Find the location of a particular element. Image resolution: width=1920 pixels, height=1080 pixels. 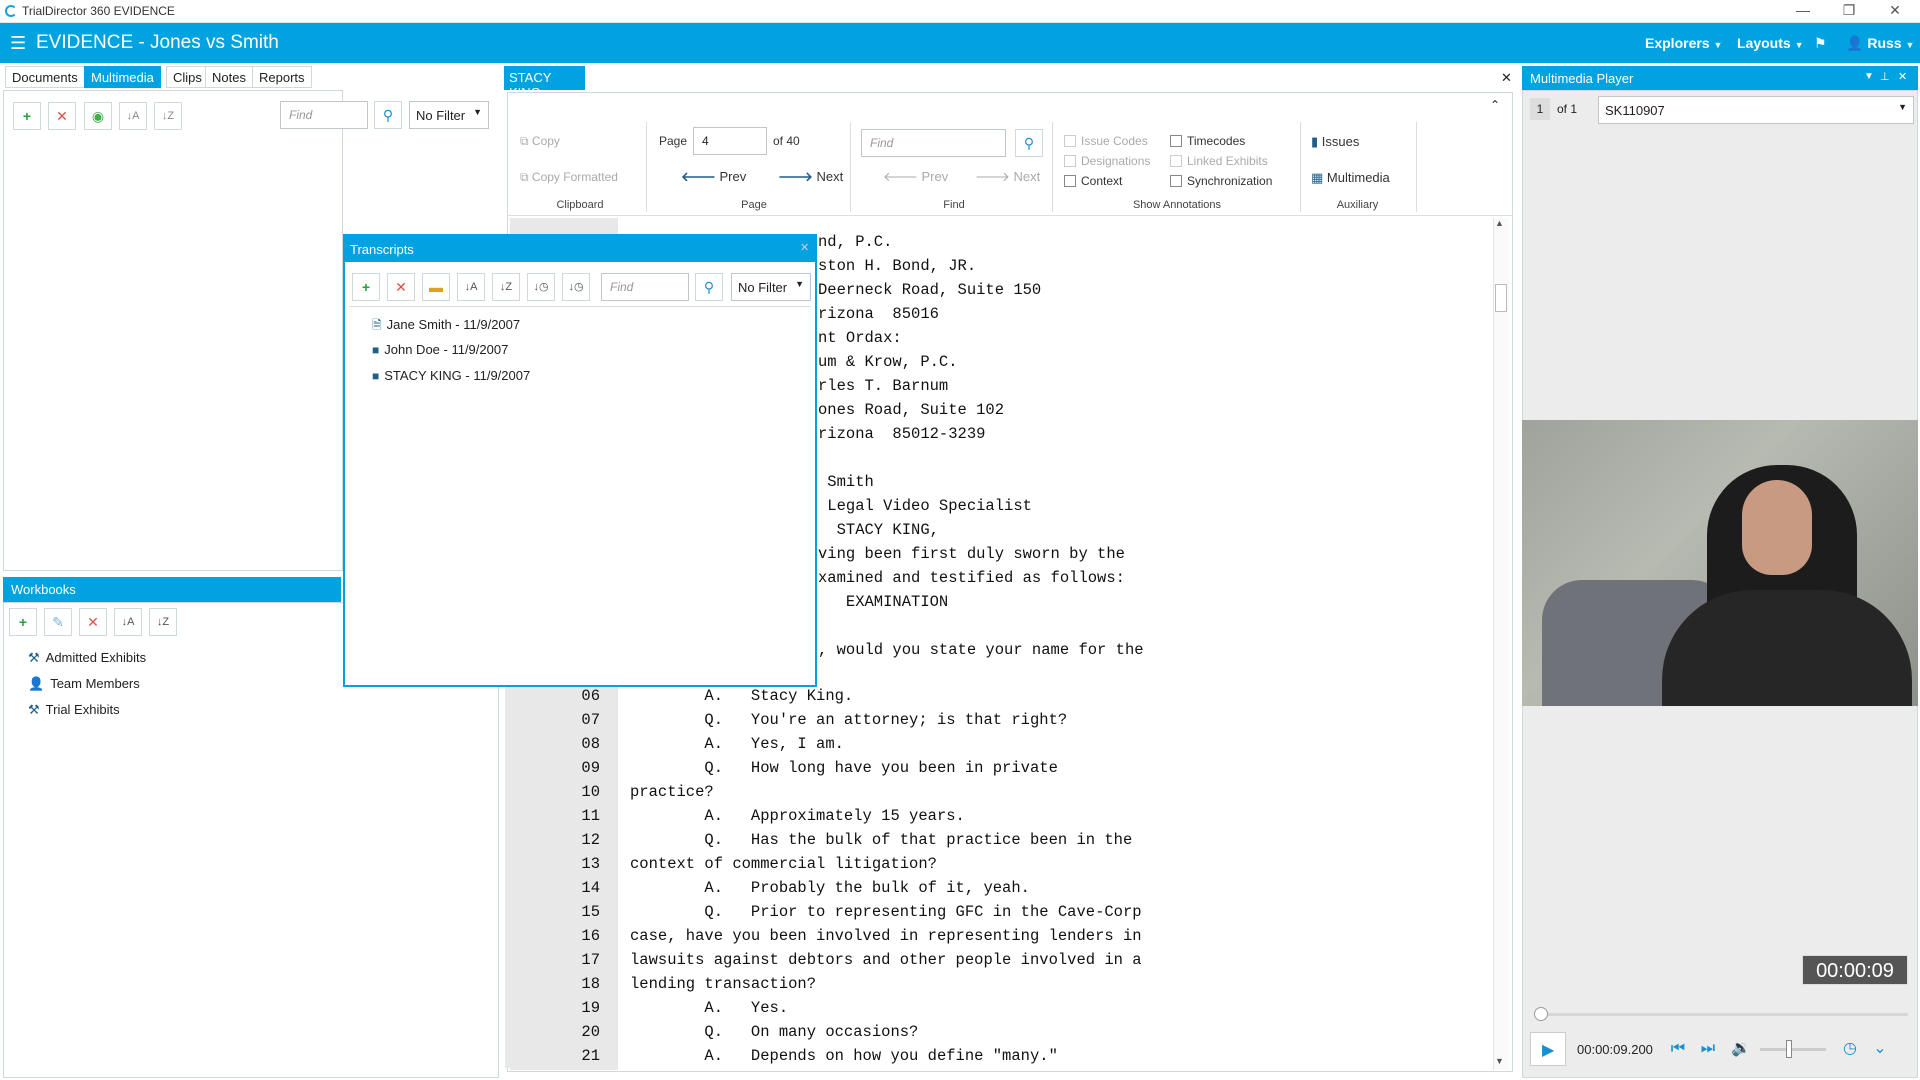

find-prev-button: 🡐 Prev is located at coordinates (915, 177).